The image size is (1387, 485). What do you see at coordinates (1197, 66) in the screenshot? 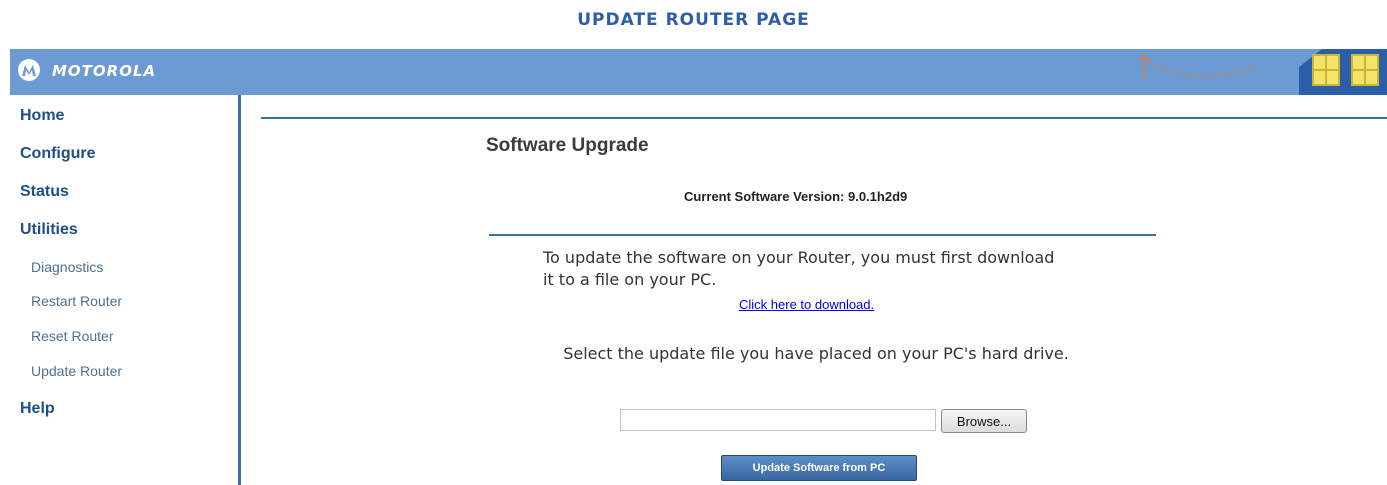
I see `antenna-wire-icon` at bounding box center [1197, 66].